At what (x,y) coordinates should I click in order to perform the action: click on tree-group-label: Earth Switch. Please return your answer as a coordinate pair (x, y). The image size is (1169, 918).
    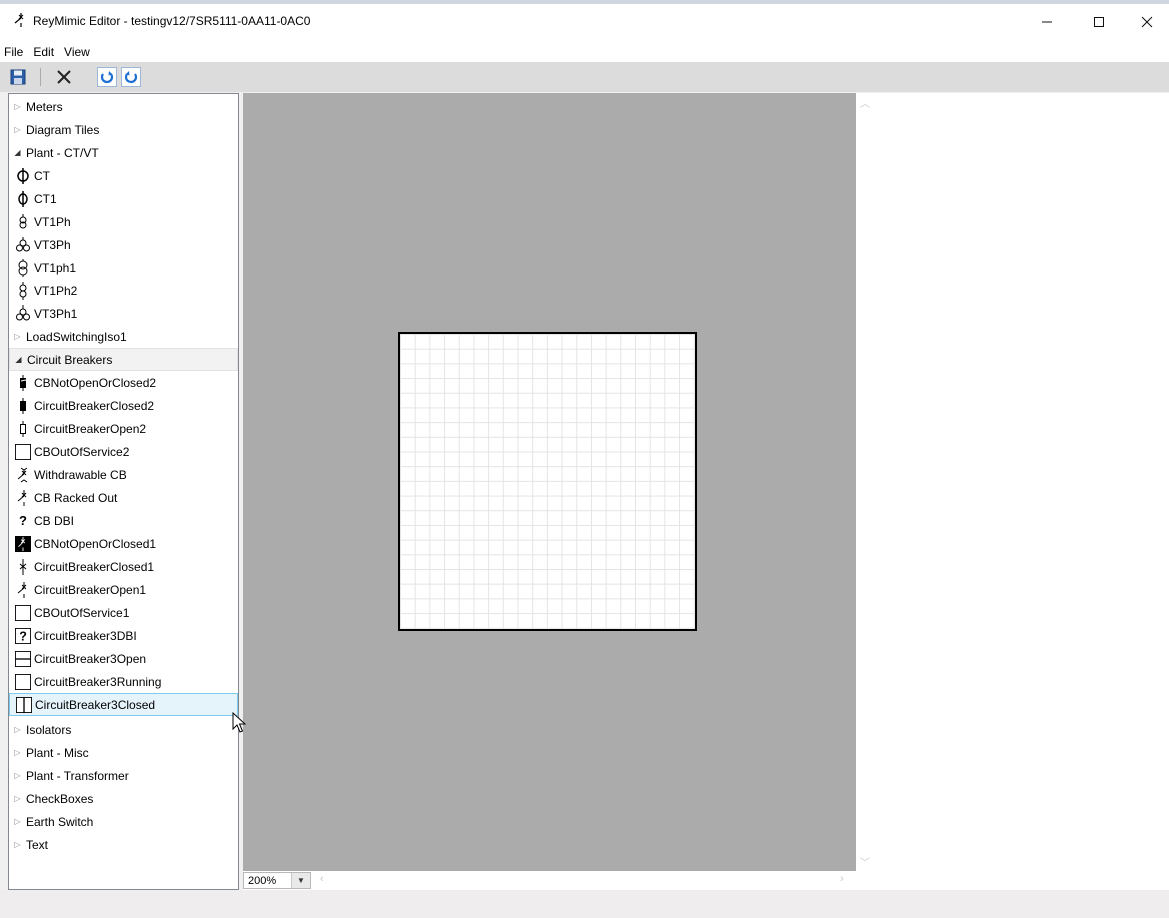
    Looking at the image, I should click on (60, 821).